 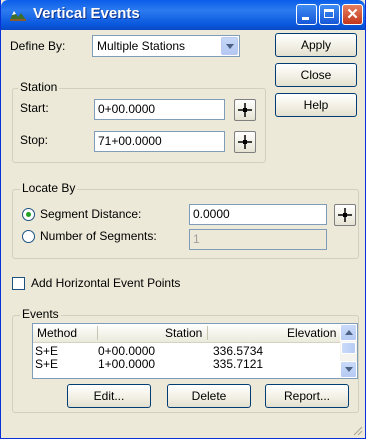 I want to click on row-station: 1+00.0000, so click(x=127, y=364).